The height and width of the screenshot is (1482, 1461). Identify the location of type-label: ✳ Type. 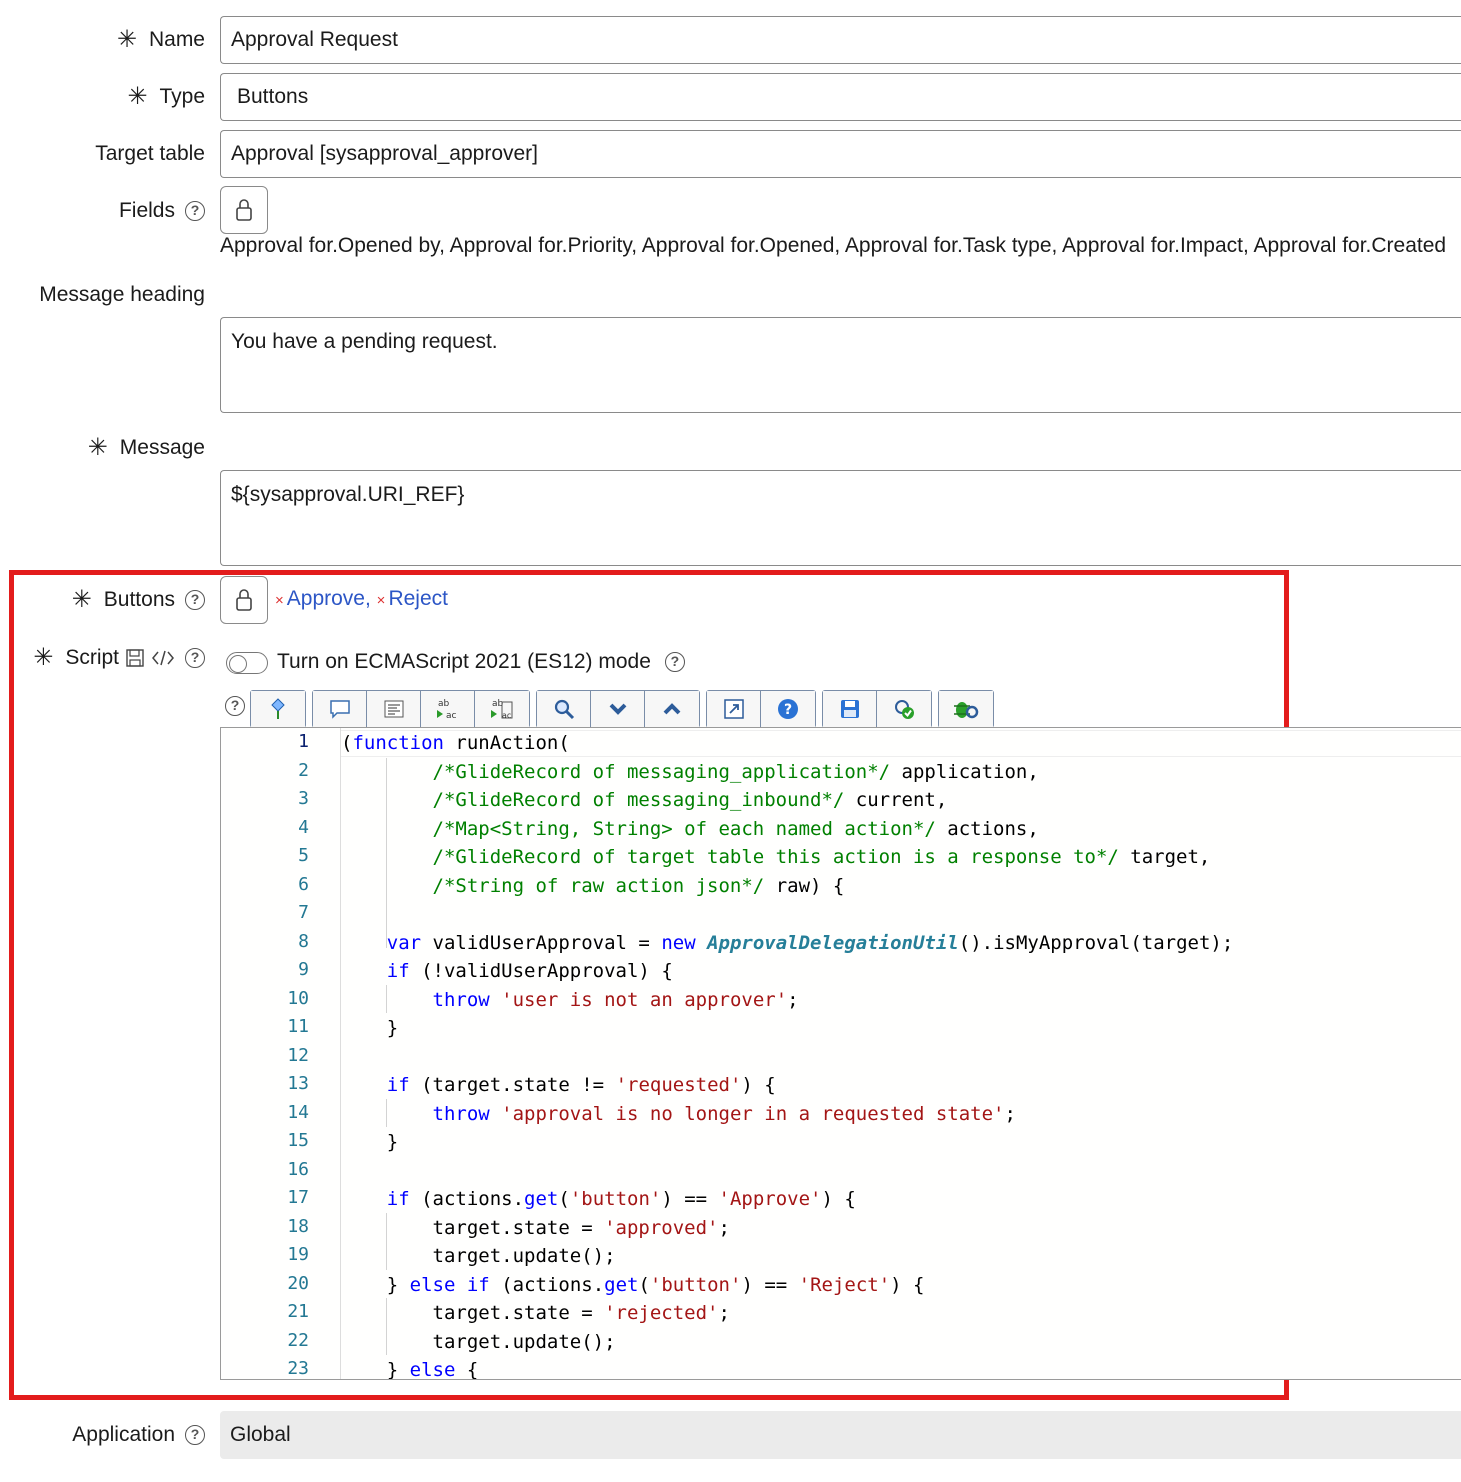
(166, 97).